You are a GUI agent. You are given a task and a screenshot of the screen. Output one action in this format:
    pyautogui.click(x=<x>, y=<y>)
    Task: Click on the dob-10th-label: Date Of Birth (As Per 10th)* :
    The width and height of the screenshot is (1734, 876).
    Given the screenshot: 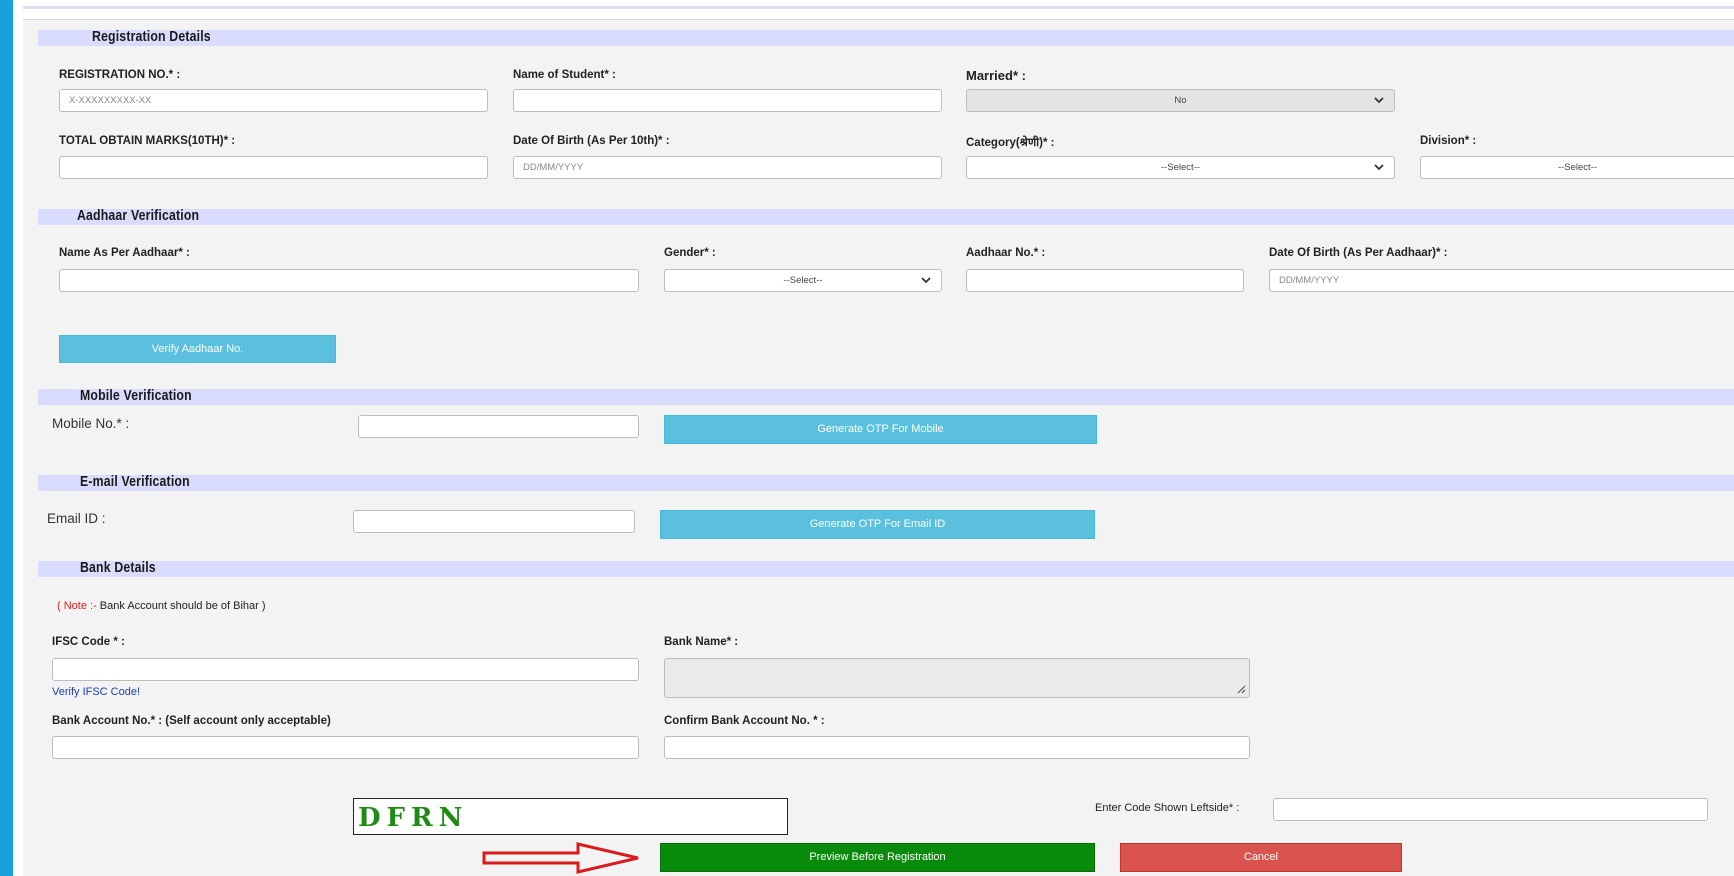 What is the action you would take?
    pyautogui.click(x=591, y=141)
    